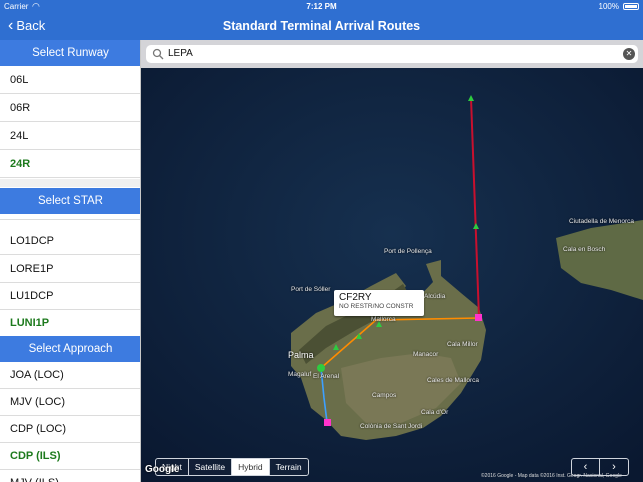  I want to click on search-input: LEPA, so click(180, 53).